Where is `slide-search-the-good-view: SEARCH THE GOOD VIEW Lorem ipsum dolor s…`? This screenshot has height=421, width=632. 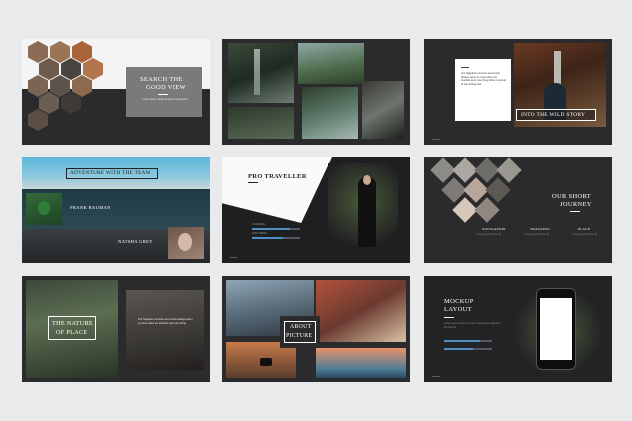 slide-search-the-good-view: SEARCH THE GOOD VIEW Lorem ipsum dolor s… is located at coordinates (116, 92).